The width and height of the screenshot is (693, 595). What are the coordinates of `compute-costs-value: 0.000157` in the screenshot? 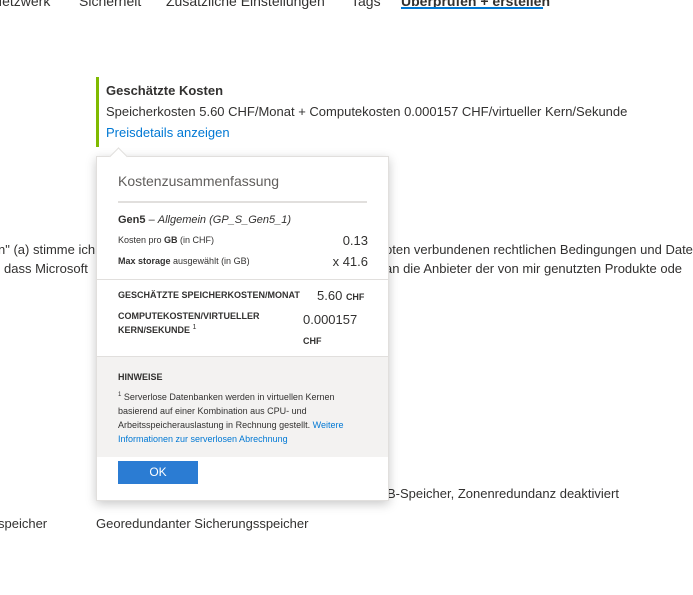 It's located at (330, 319).